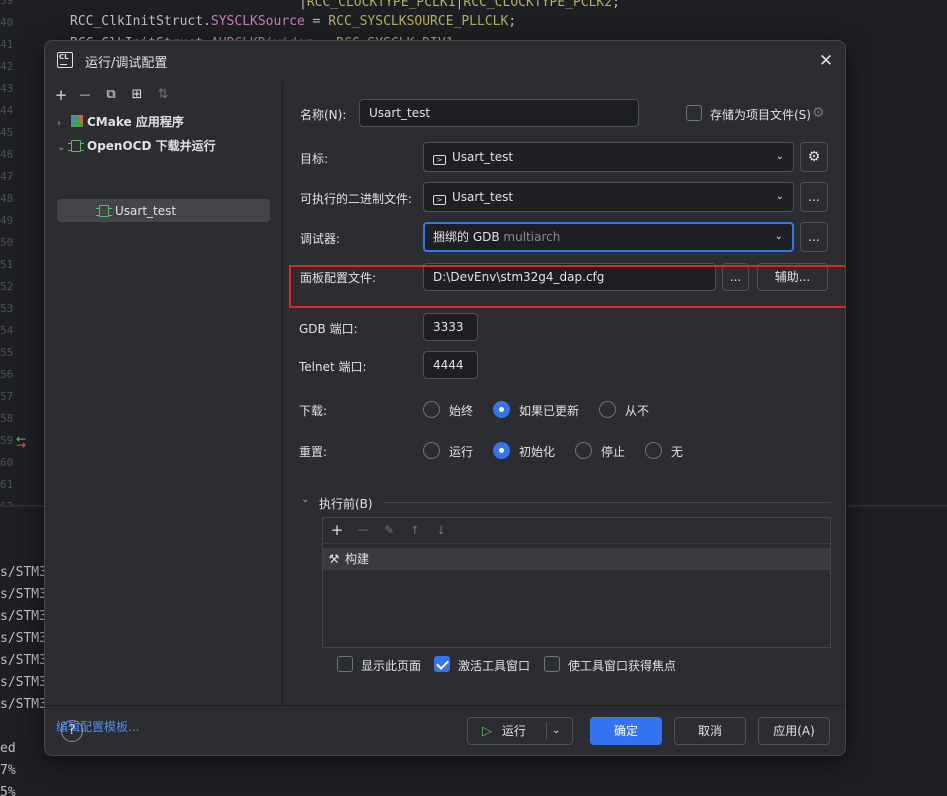 The width and height of the screenshot is (947, 796). Describe the element at coordinates (608, 197) in the screenshot. I see `executable-select: > Usart_test ⌄` at that location.